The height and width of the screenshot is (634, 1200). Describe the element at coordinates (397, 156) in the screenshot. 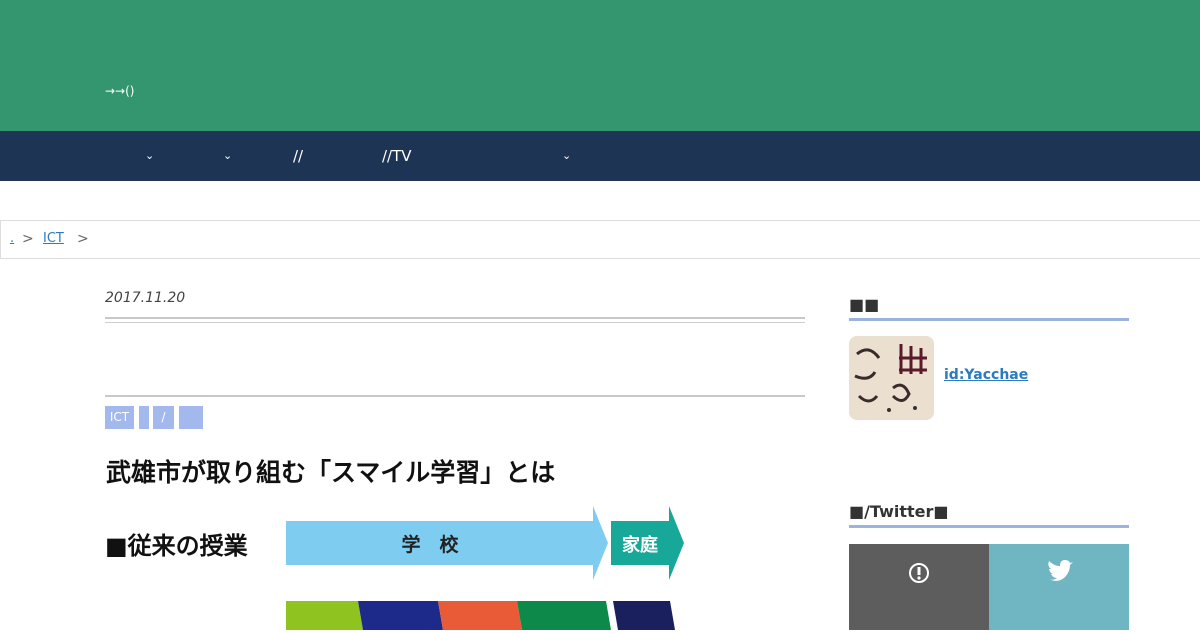

I see `nav-item-4: //TV` at that location.